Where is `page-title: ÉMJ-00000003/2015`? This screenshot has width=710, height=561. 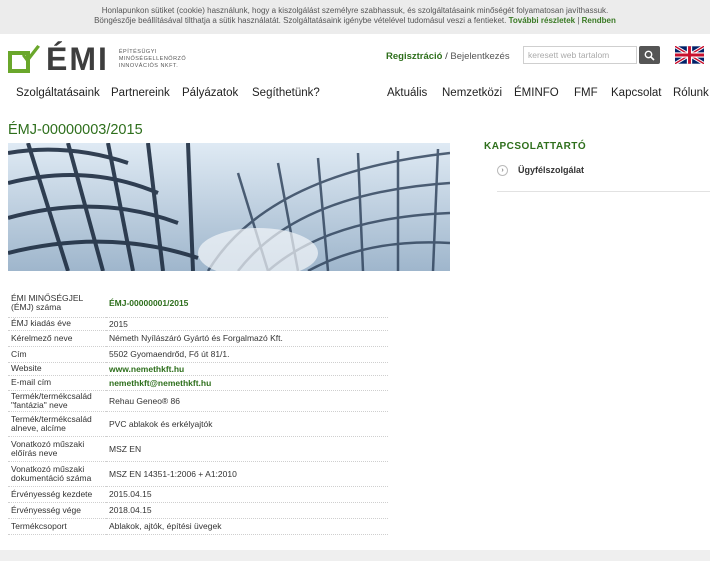
page-title: ÉMJ-00000003/2015 is located at coordinates (75, 130).